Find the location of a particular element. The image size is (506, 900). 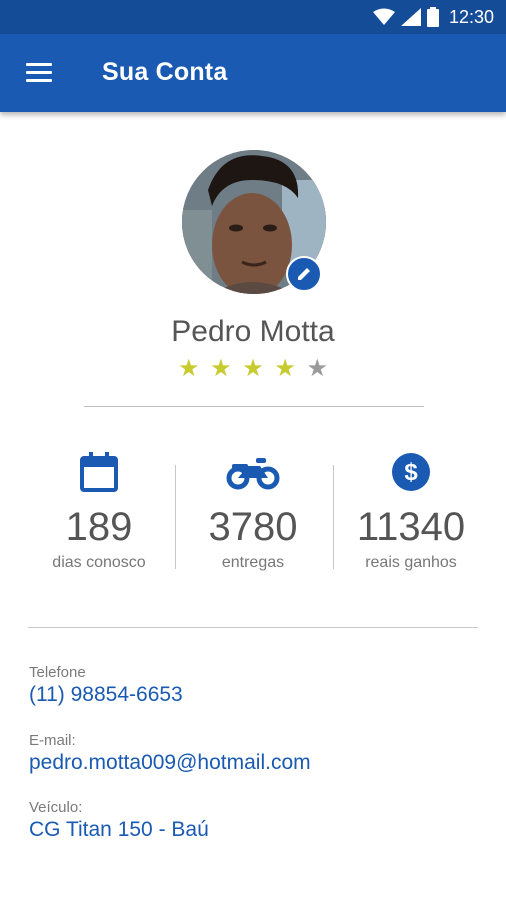

status-time: 12:30 is located at coordinates (471, 16).